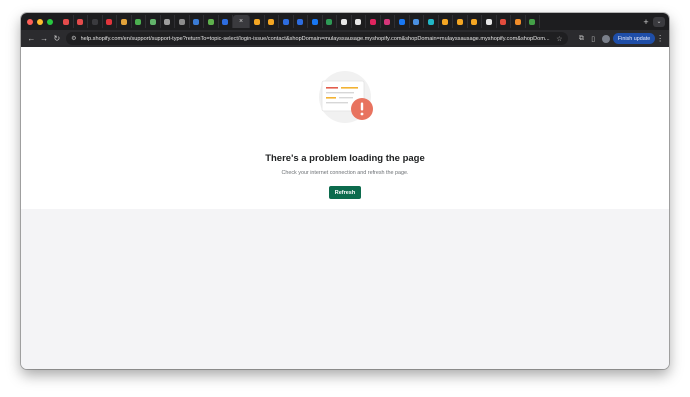 The image size is (690, 397). I want to click on instagram-favicon-icon, so click(387, 21).